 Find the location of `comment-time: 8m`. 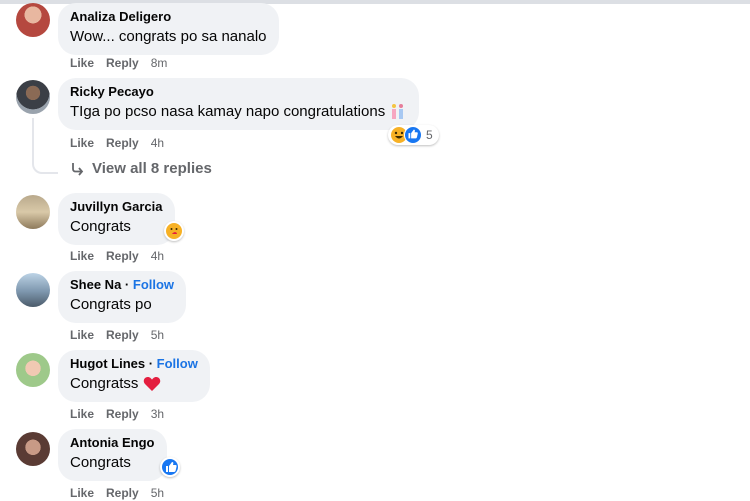

comment-time: 8m is located at coordinates (159, 63).